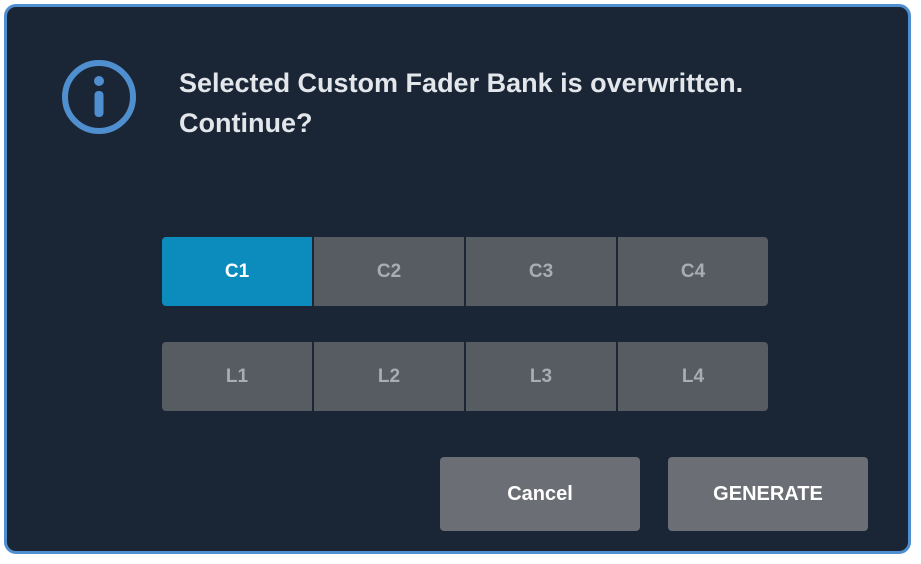 The height and width of the screenshot is (564, 921). Describe the element at coordinates (237, 376) in the screenshot. I see `bank-button-l1: L1` at that location.